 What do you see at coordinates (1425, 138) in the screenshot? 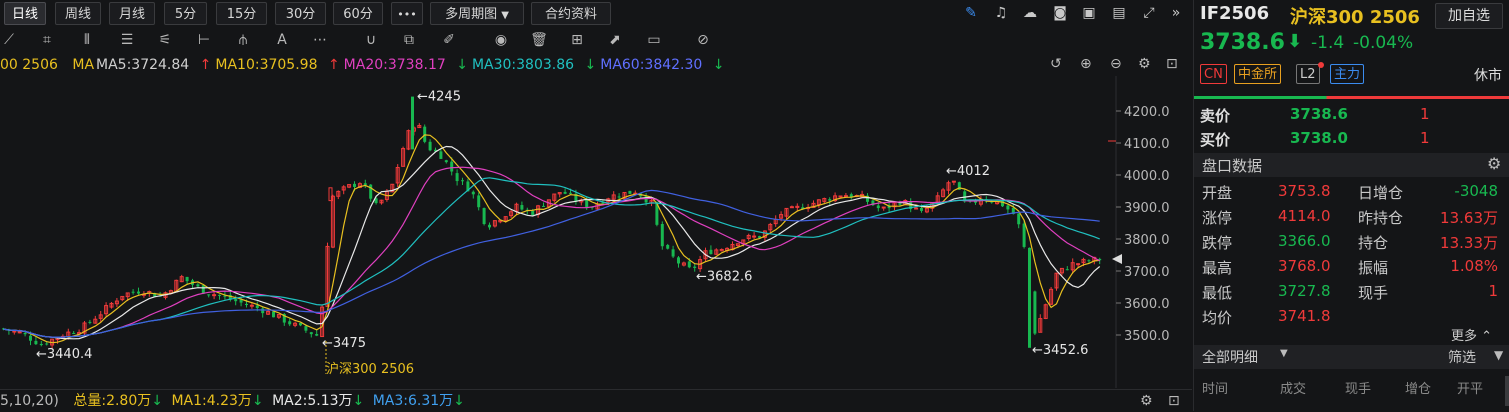
I see `bid-volume: 1` at bounding box center [1425, 138].